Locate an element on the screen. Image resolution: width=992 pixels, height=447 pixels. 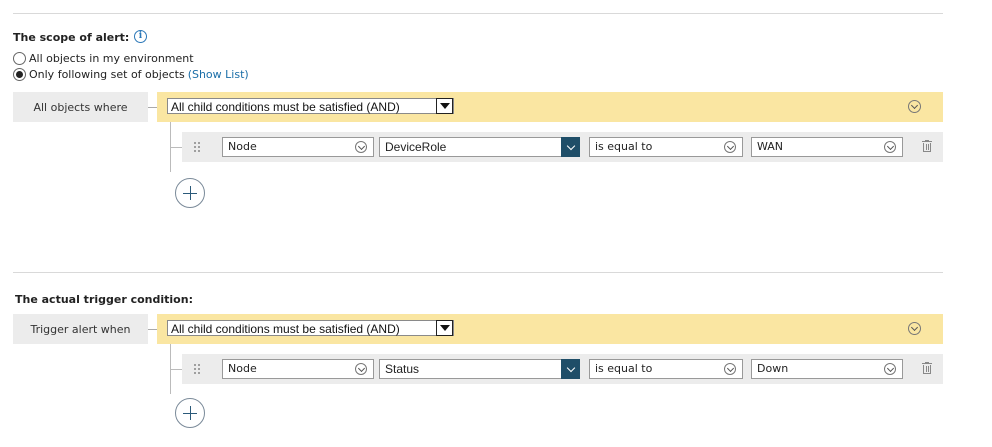
property-select: DeviceRole is located at coordinates (479, 147).